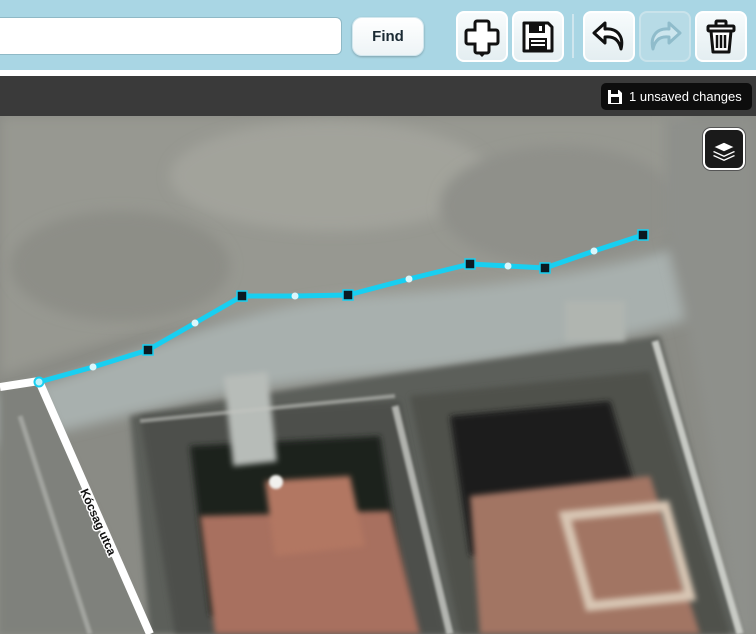 The height and width of the screenshot is (634, 756). I want to click on layers-icon, so click(724, 151).